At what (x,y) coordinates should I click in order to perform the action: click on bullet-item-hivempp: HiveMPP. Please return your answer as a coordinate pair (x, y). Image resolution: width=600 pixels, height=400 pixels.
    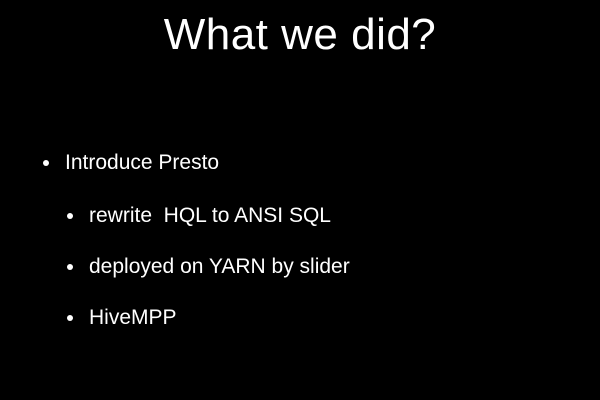
    Looking at the image, I should click on (122, 318).